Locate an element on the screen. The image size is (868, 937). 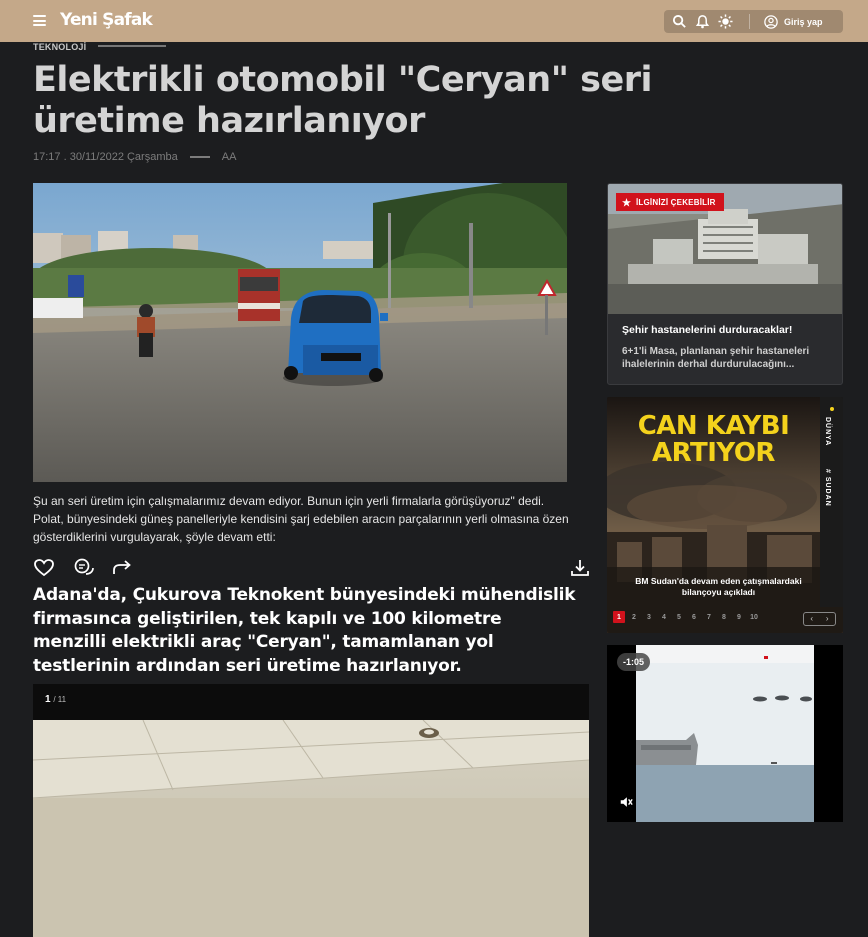
tag-sudan: # SUDAN is located at coordinates (827, 488).